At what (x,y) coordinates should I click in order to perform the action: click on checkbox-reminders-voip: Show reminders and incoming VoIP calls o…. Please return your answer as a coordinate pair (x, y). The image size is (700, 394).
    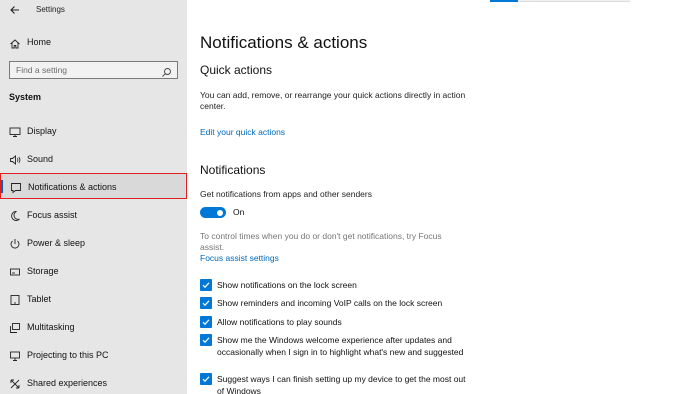
    Looking at the image, I should click on (335, 304).